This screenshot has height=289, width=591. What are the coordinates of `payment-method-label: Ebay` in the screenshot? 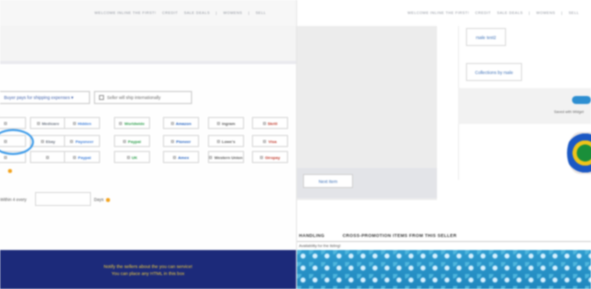 It's located at (50, 141).